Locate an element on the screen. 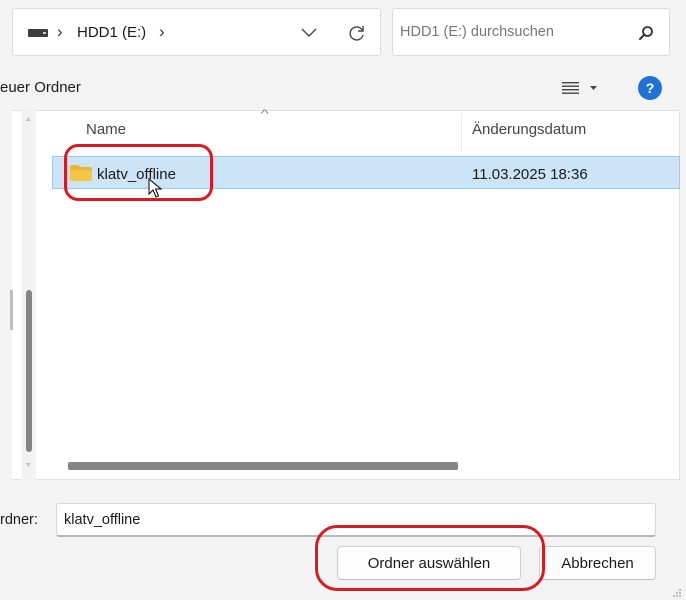 Image resolution: width=686 pixels, height=600 pixels. search-icon is located at coordinates (646, 33).